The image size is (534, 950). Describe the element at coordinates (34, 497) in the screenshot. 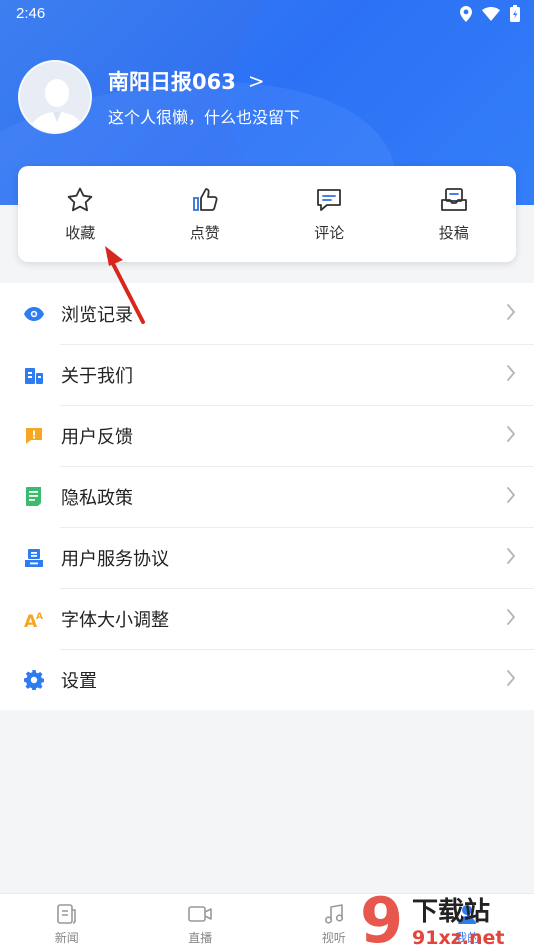

I see `document-icon` at that location.